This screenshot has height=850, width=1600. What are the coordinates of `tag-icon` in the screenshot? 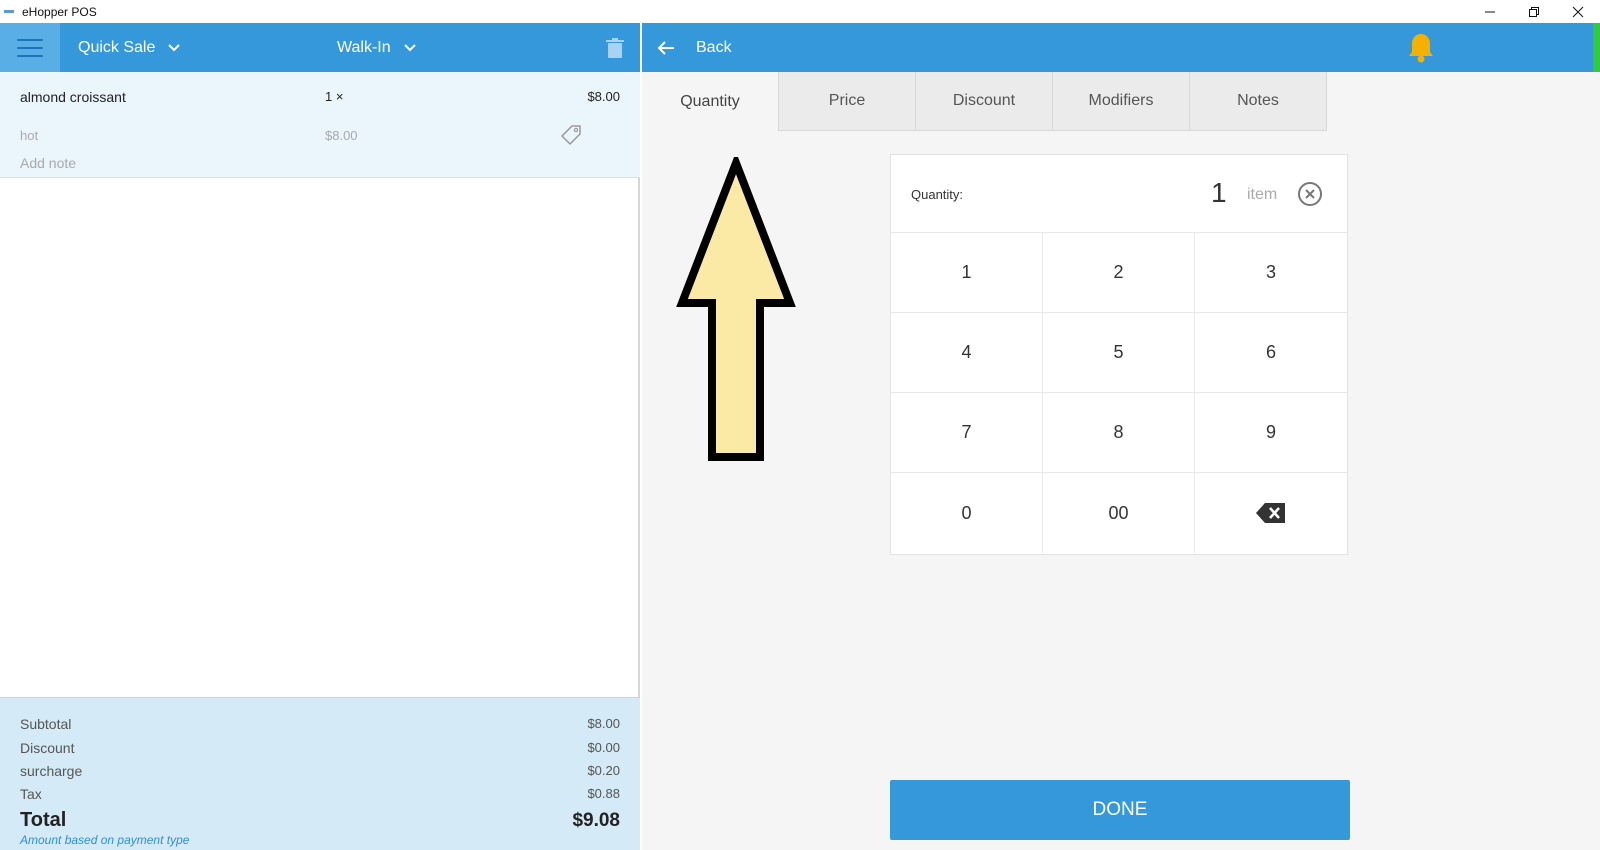 It's located at (571, 135).